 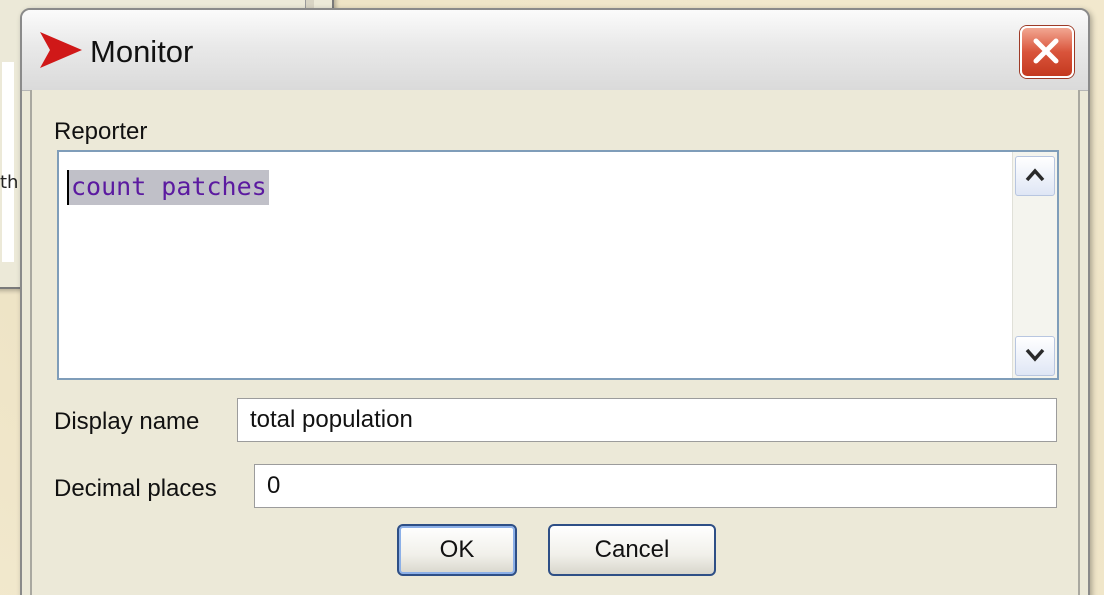 I want to click on display-name-field: total population, so click(x=647, y=420).